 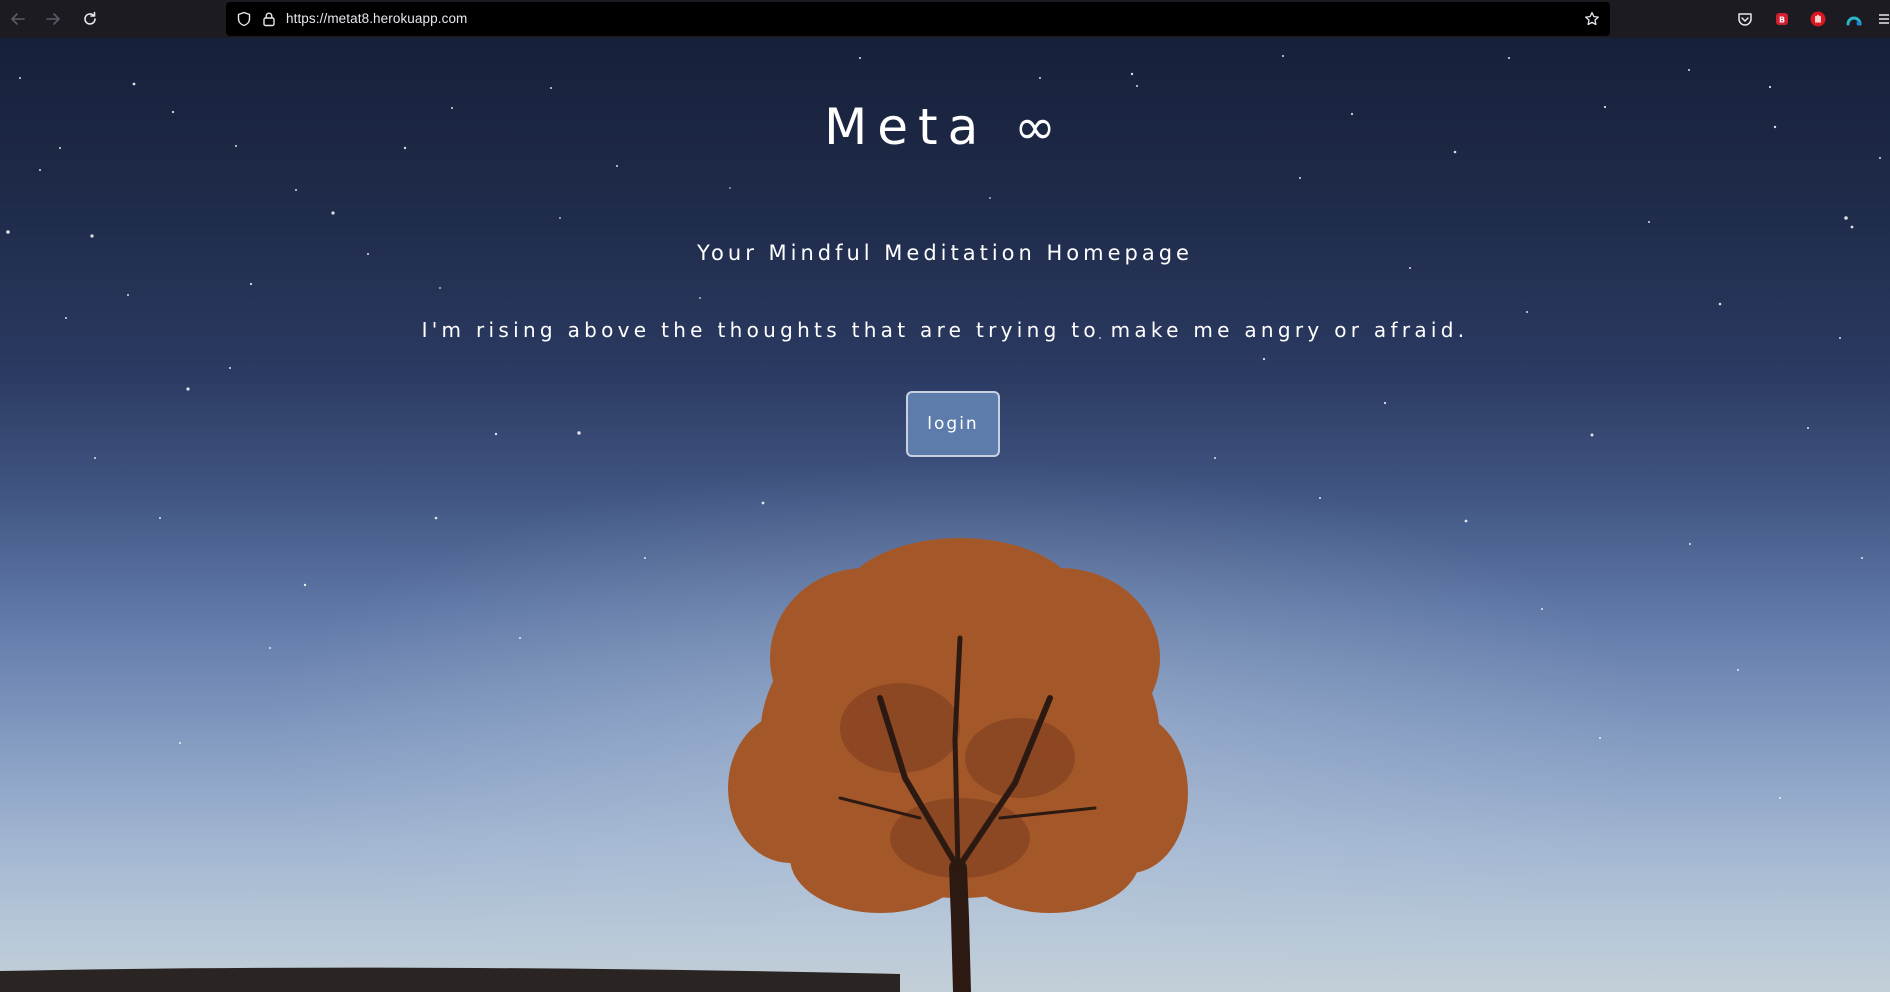 I want to click on arc-extension-icon, so click(x=1854, y=21).